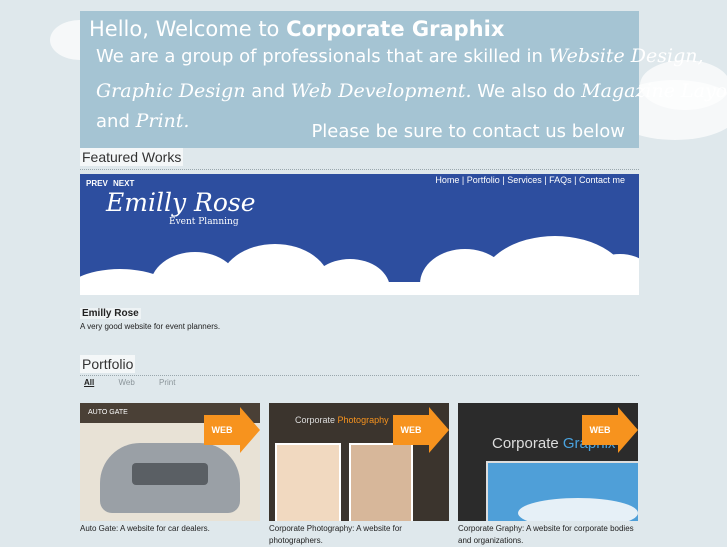 This screenshot has width=727, height=547. Describe the element at coordinates (171, 91) in the screenshot. I see `intro-service-graphic-design: Graphic Design` at that location.